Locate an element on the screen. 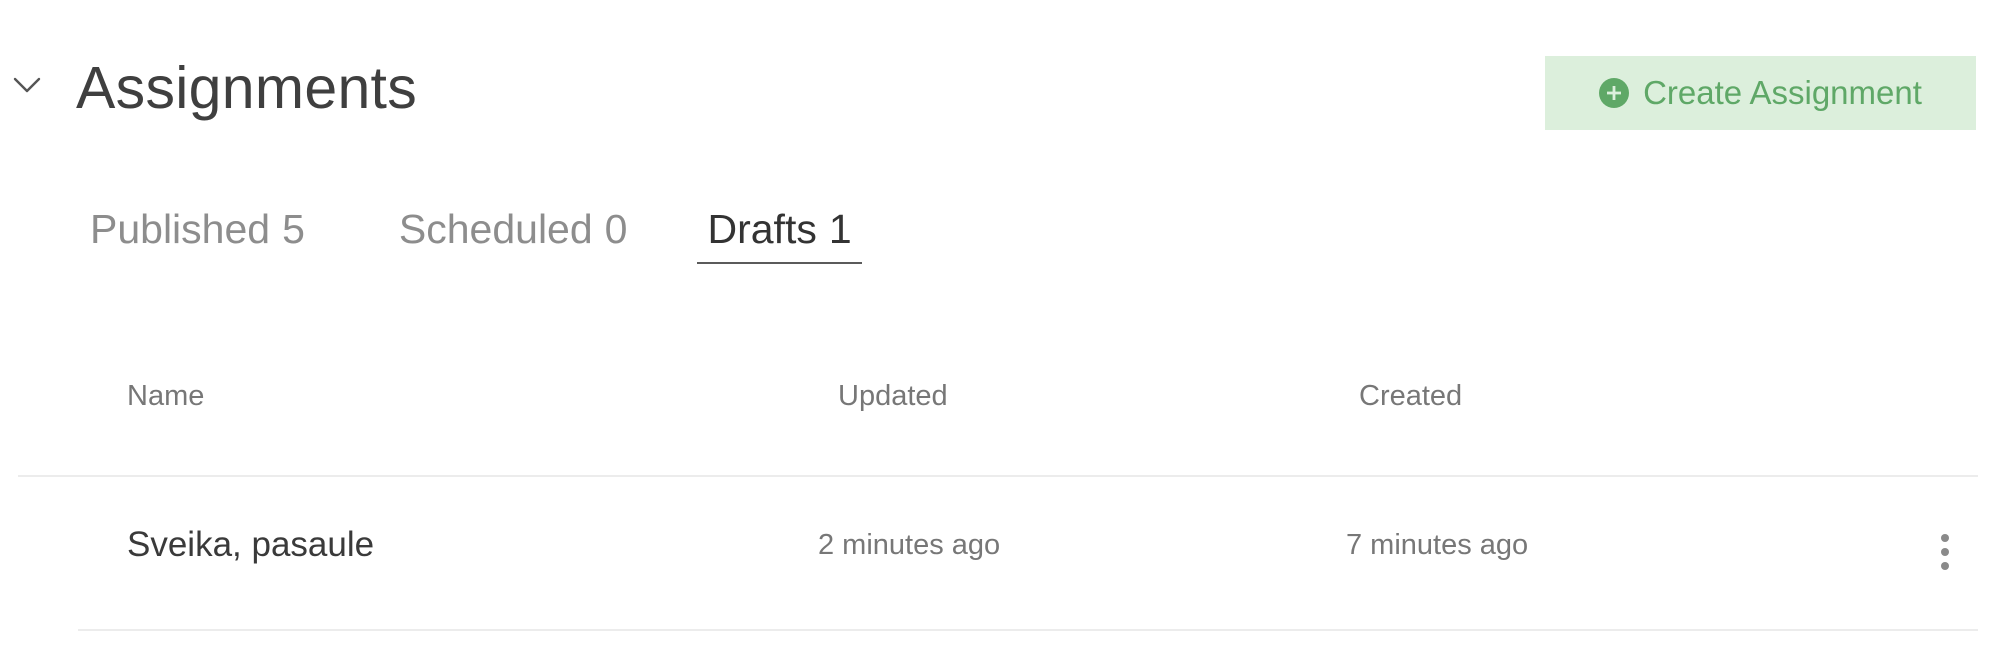 This screenshot has height=648, width=2008. row-menu-button is located at coordinates (1945, 552).